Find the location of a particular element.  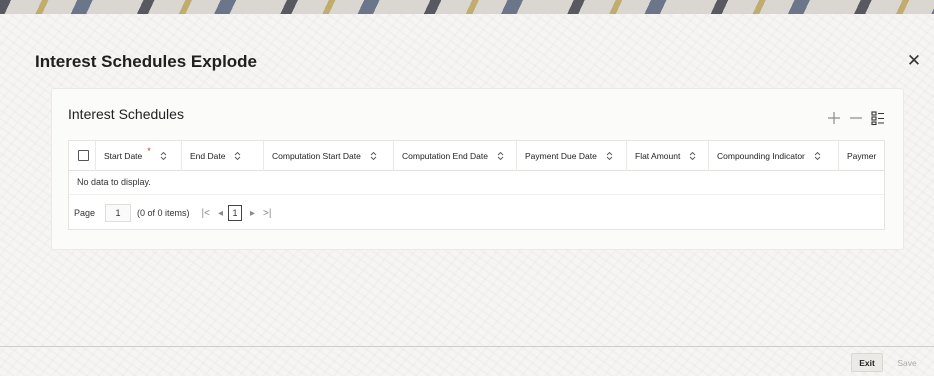

single-record-view-icon is located at coordinates (878, 118).